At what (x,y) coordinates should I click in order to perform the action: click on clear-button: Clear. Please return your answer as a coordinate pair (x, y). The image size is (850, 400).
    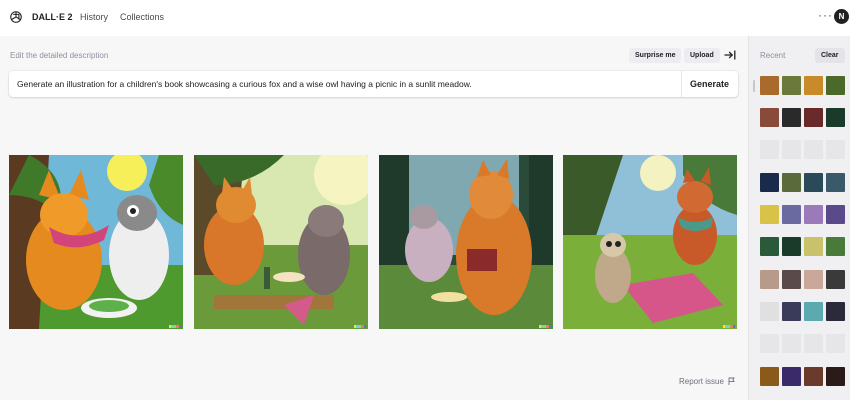
    Looking at the image, I should click on (830, 55).